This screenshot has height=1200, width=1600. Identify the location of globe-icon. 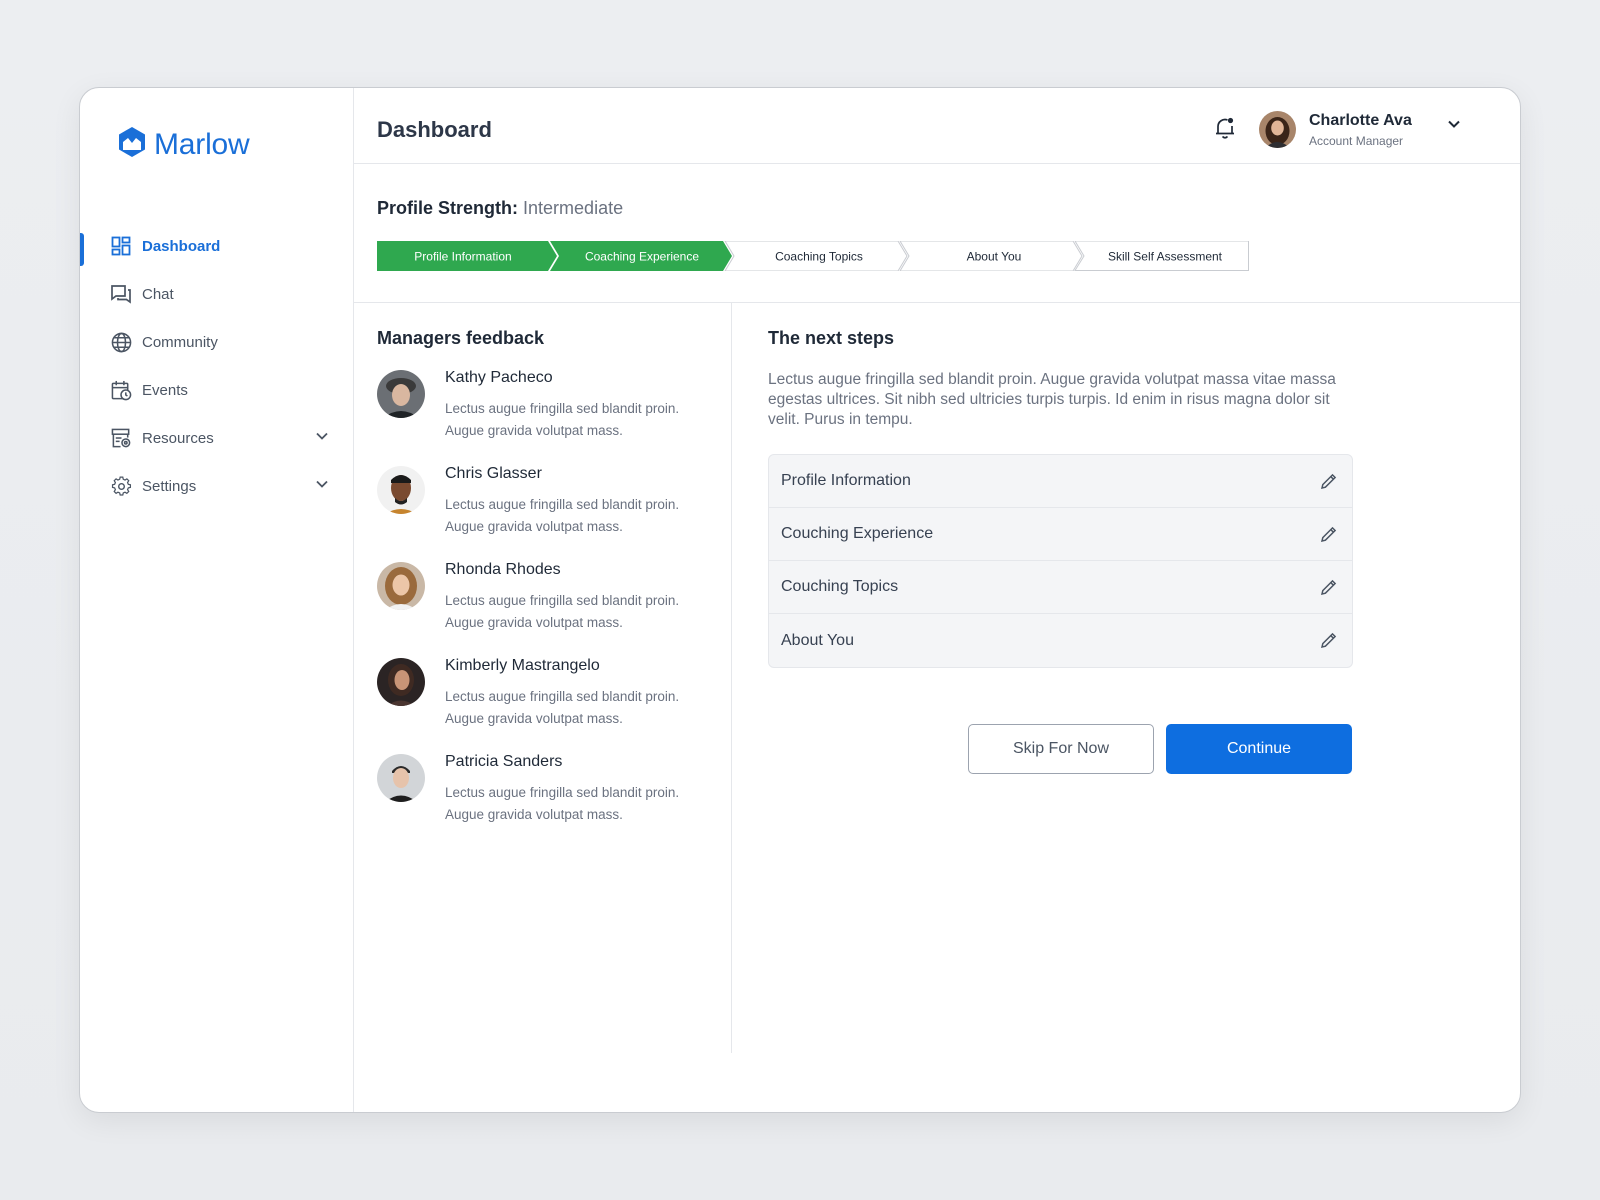
(121, 342).